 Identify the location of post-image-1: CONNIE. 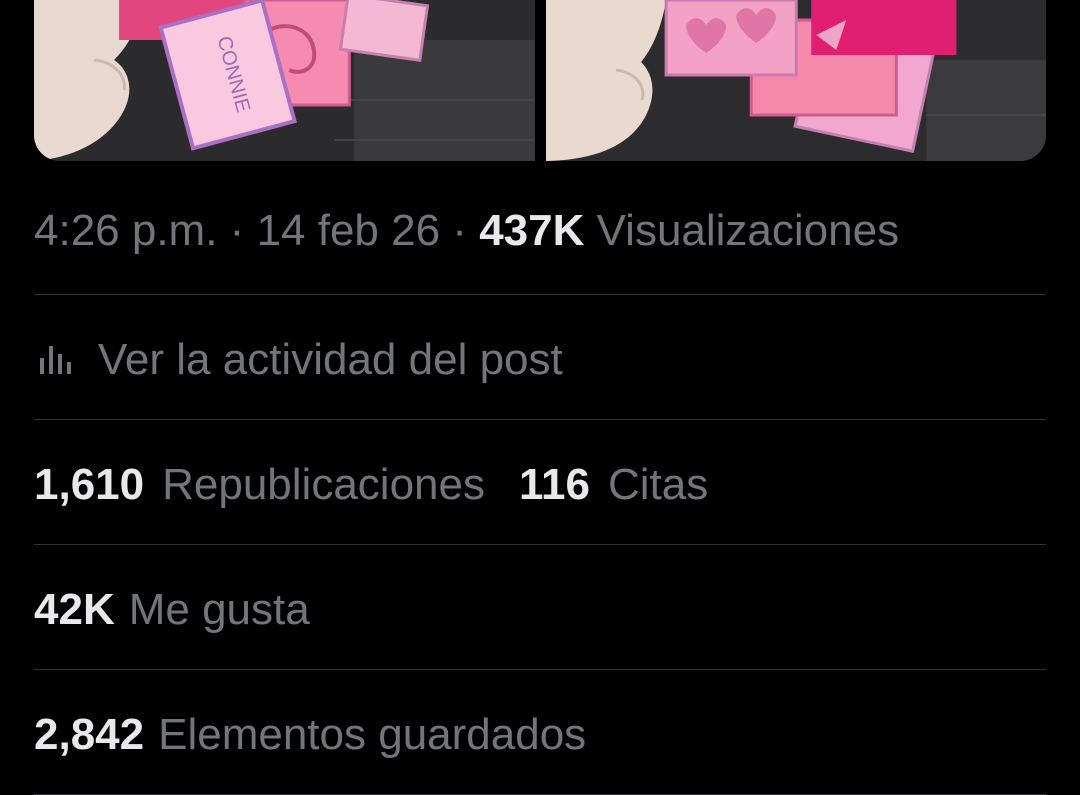
(284, 80).